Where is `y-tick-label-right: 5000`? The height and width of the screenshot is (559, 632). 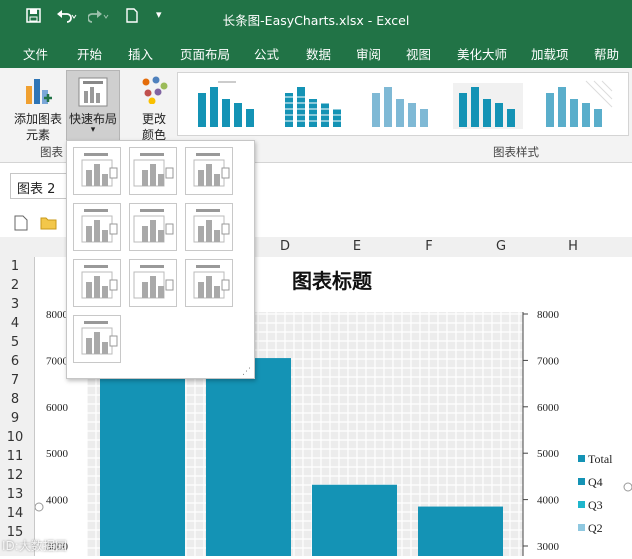
y-tick-label-right: 5000 is located at coordinates (548, 454).